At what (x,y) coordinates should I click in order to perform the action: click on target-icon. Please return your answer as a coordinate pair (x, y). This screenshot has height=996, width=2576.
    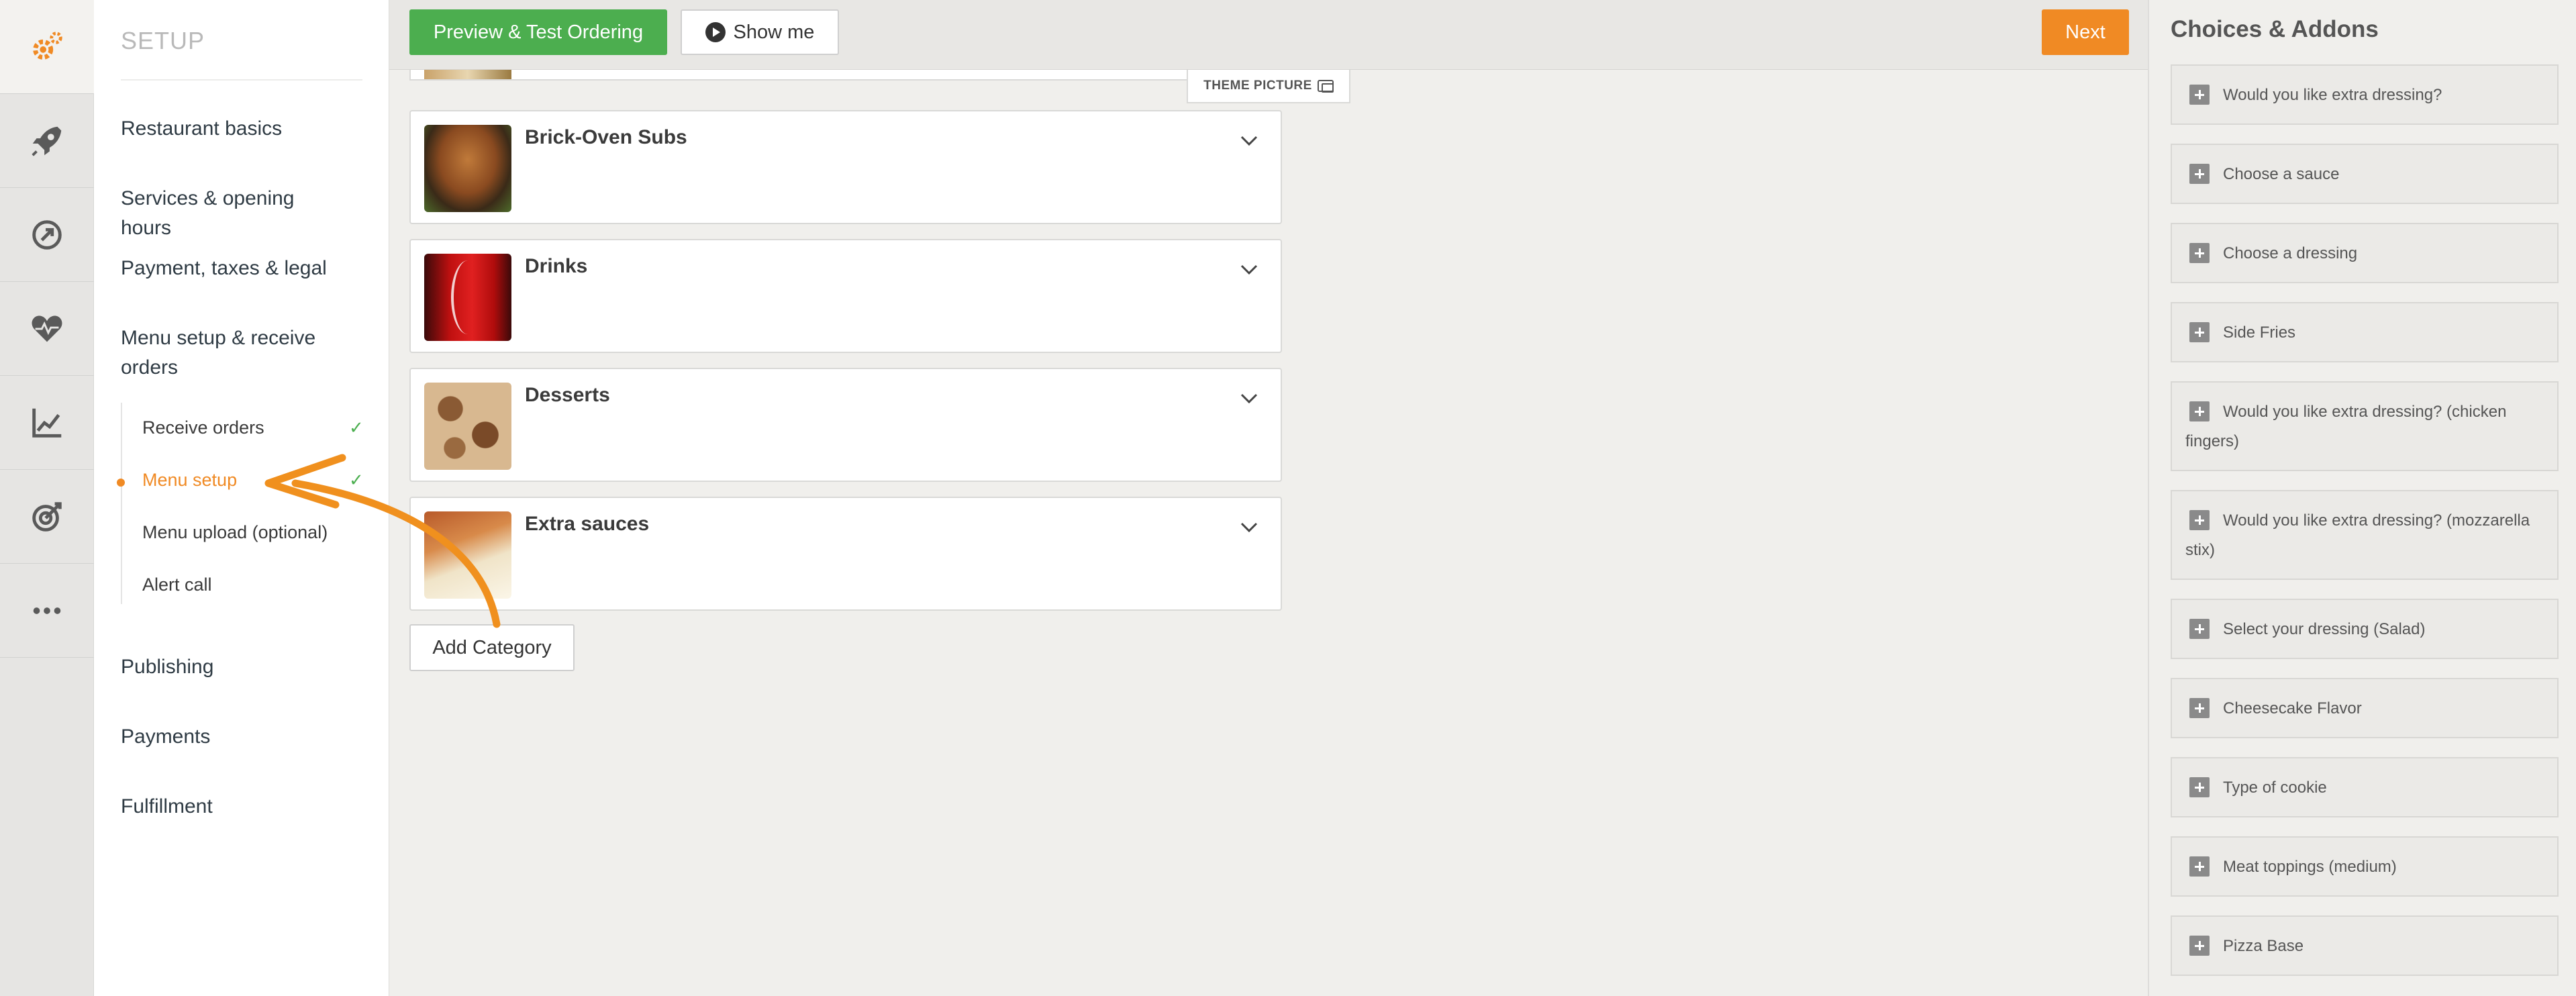
    Looking at the image, I should click on (47, 517).